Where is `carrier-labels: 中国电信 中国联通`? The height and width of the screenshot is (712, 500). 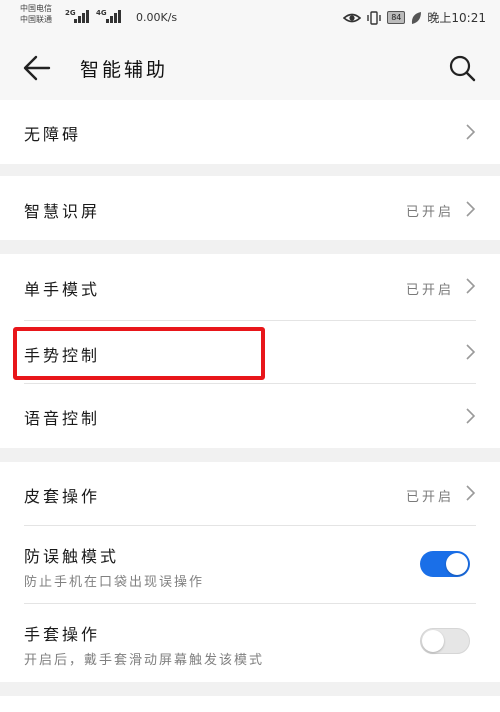 carrier-labels: 中国电信 中国联通 is located at coordinates (36, 14).